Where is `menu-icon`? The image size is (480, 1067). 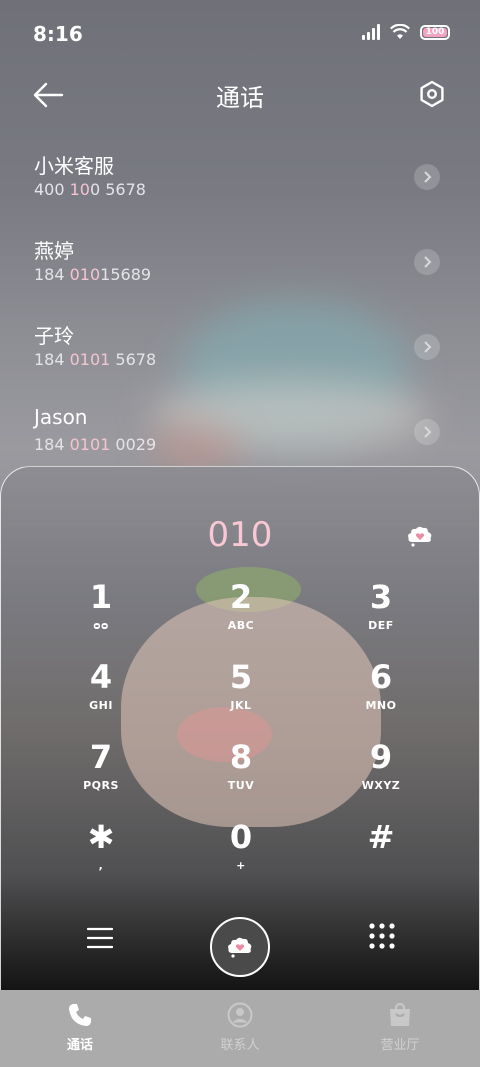 menu-icon is located at coordinates (100, 938).